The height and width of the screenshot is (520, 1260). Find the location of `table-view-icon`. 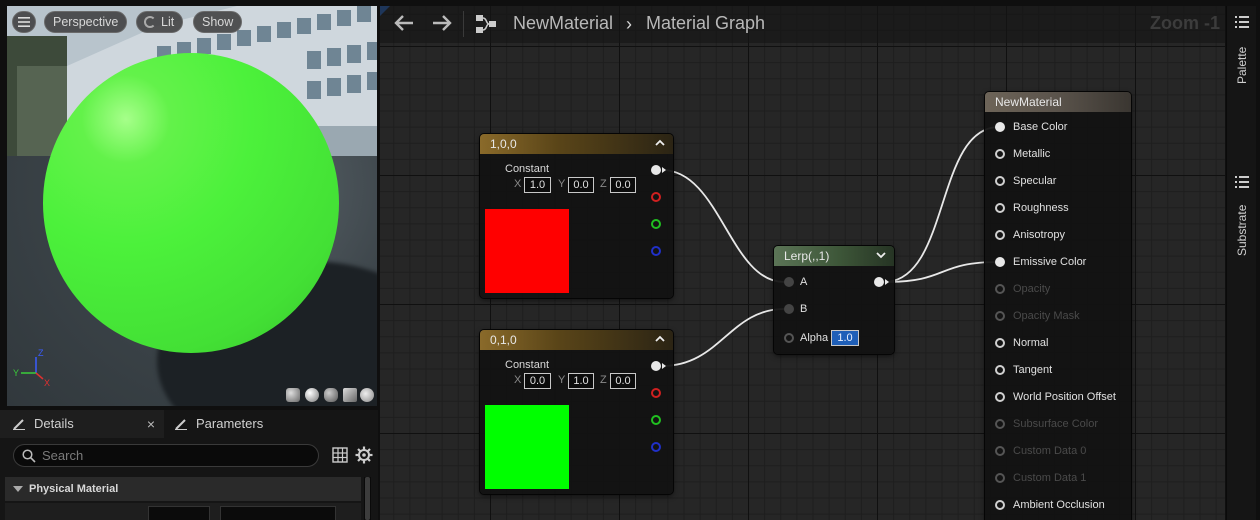

table-view-icon is located at coordinates (340, 455).